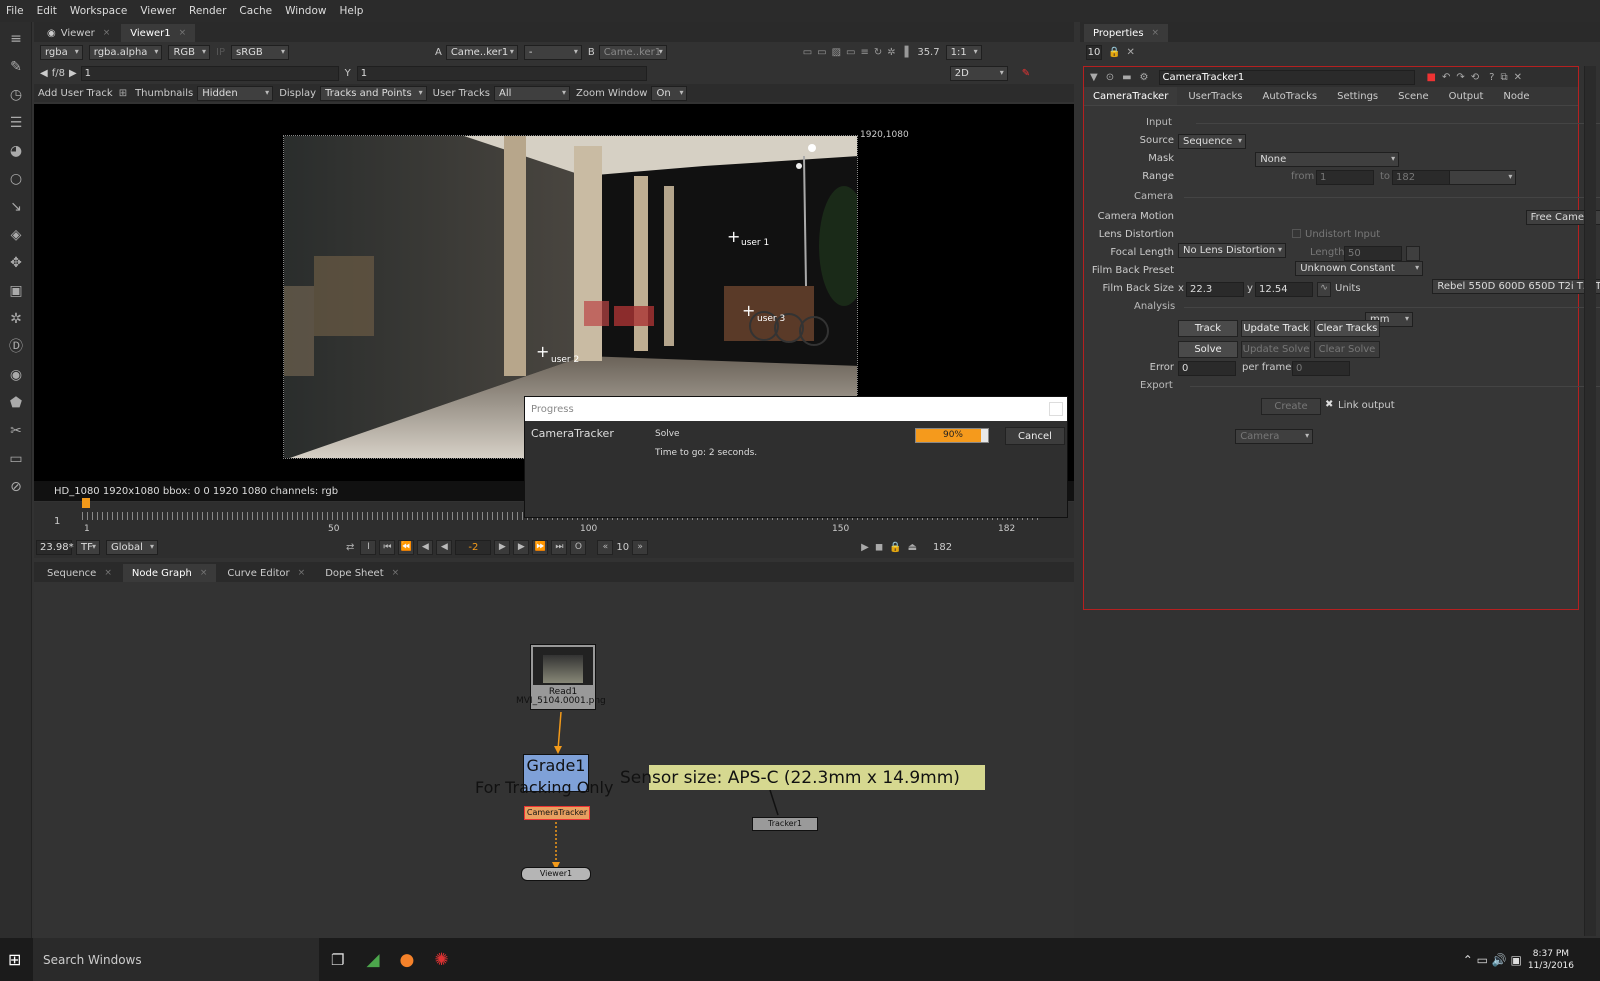  I want to click on mask-dropdown: None, so click(1327, 159).